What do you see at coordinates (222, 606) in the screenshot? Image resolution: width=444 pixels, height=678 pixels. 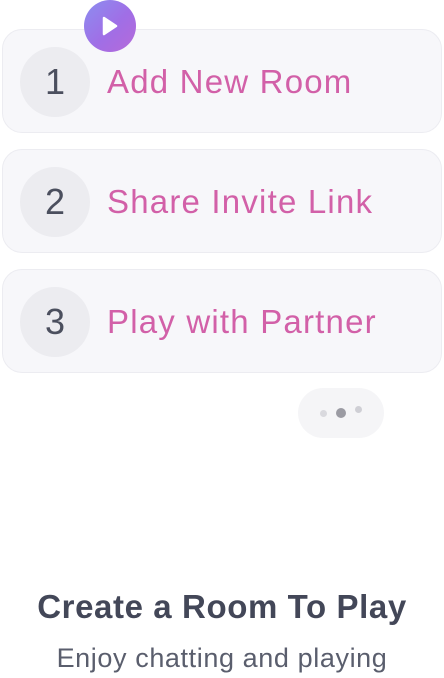 I see `page-title: Create a Room To Play` at bounding box center [222, 606].